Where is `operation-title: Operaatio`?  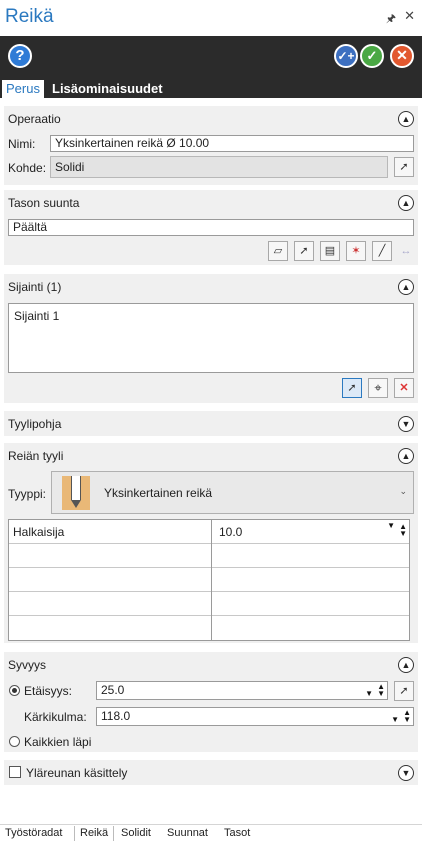 operation-title: Operaatio is located at coordinates (34, 119).